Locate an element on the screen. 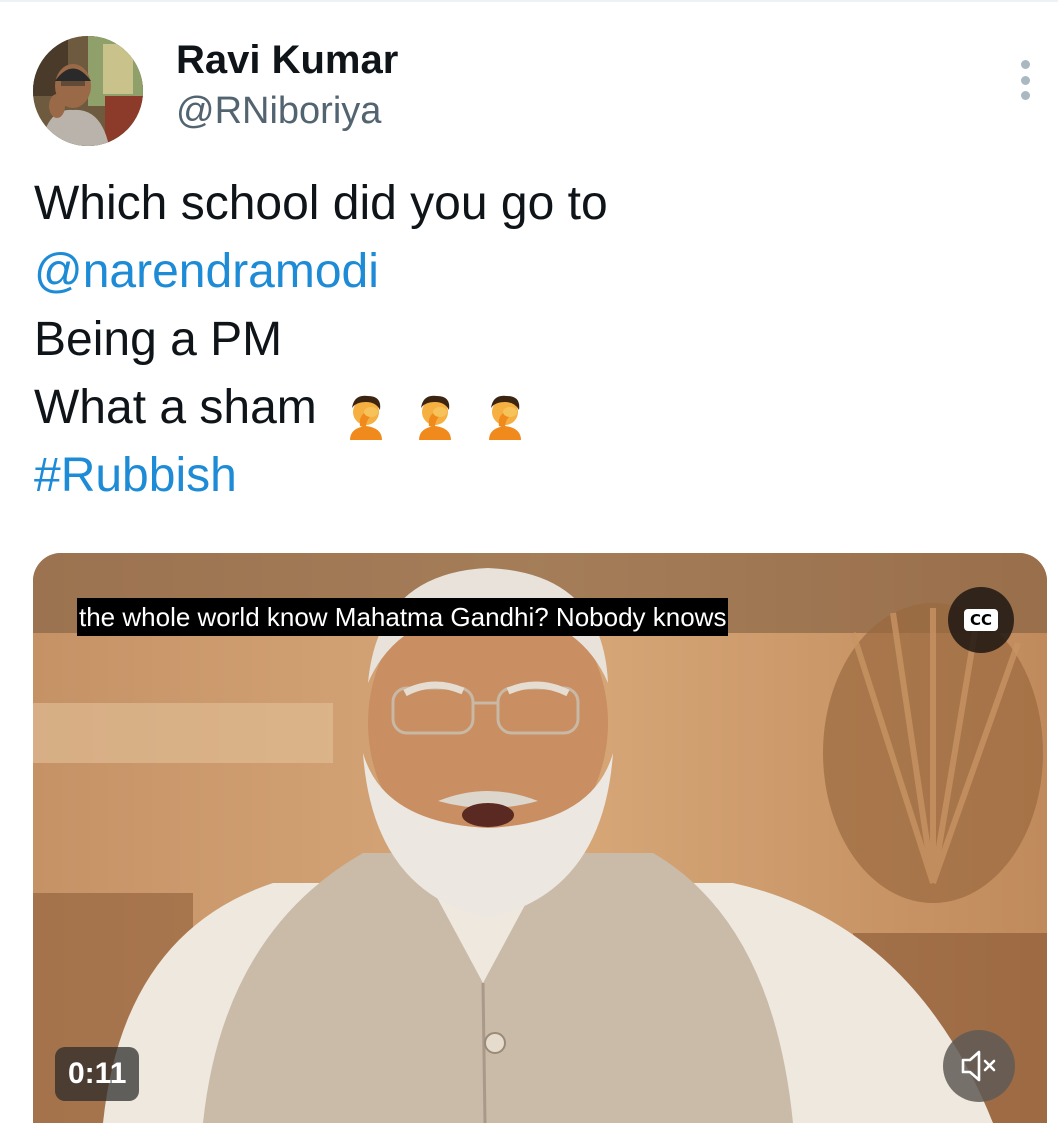  facepalm-emojis is located at coordinates (437, 414).